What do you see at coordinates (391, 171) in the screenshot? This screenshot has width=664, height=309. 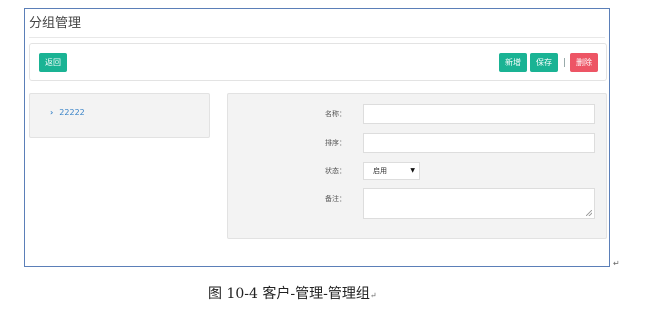 I see `status-select: 启用 ▼` at bounding box center [391, 171].